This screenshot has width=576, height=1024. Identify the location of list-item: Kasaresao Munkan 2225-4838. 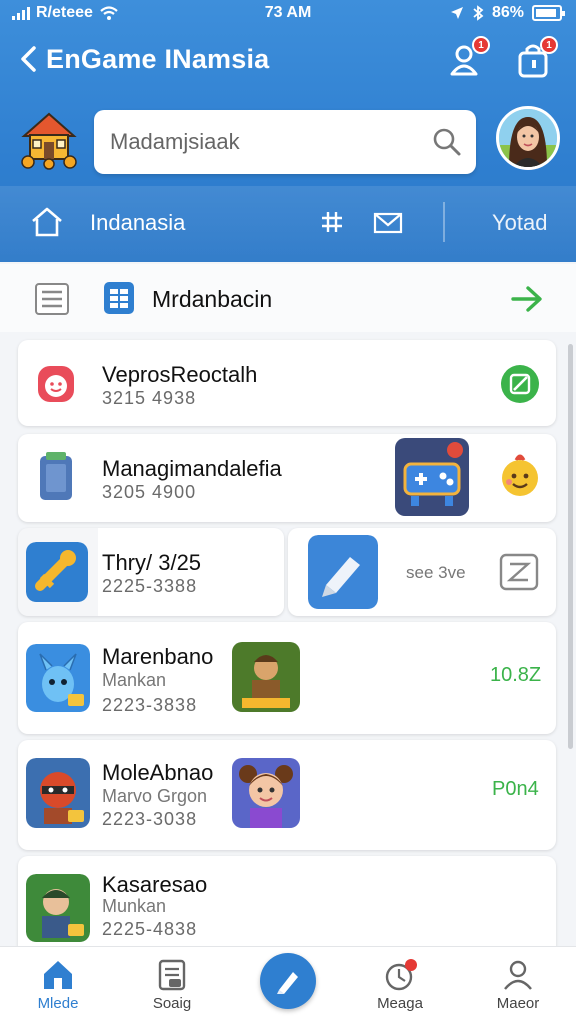
(287, 904).